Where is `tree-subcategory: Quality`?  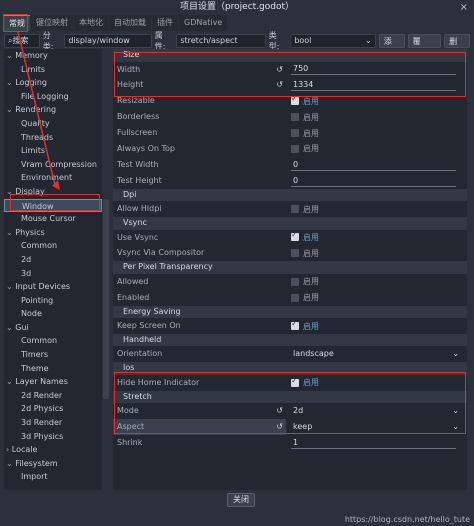 tree-subcategory: Quality is located at coordinates (53, 124).